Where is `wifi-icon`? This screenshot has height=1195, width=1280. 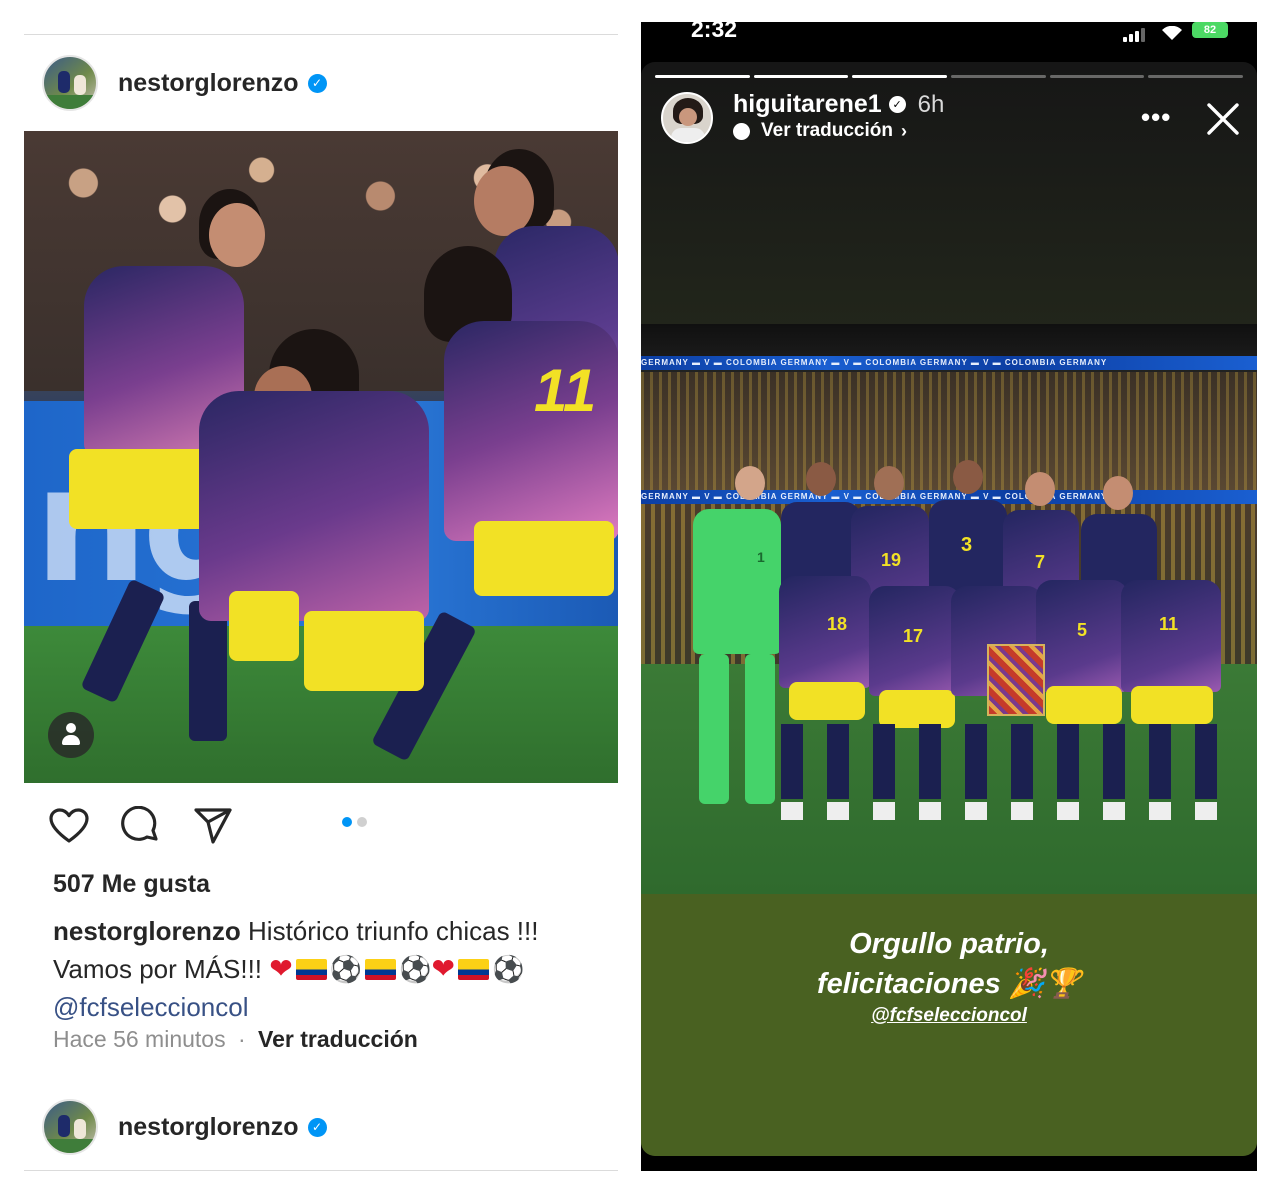
wifi-icon is located at coordinates (1172, 33).